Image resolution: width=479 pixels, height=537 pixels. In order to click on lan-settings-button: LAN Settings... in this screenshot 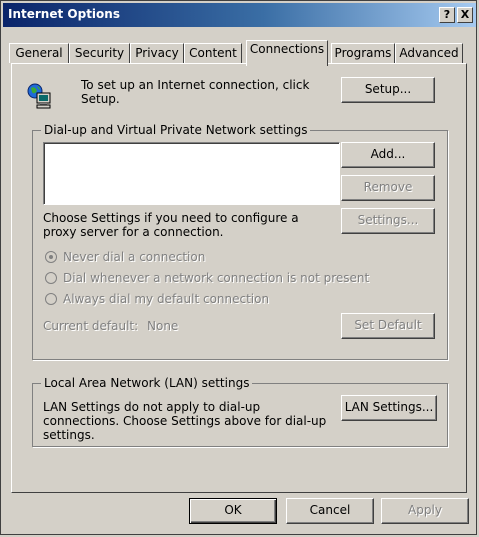, I will do `click(389, 408)`.